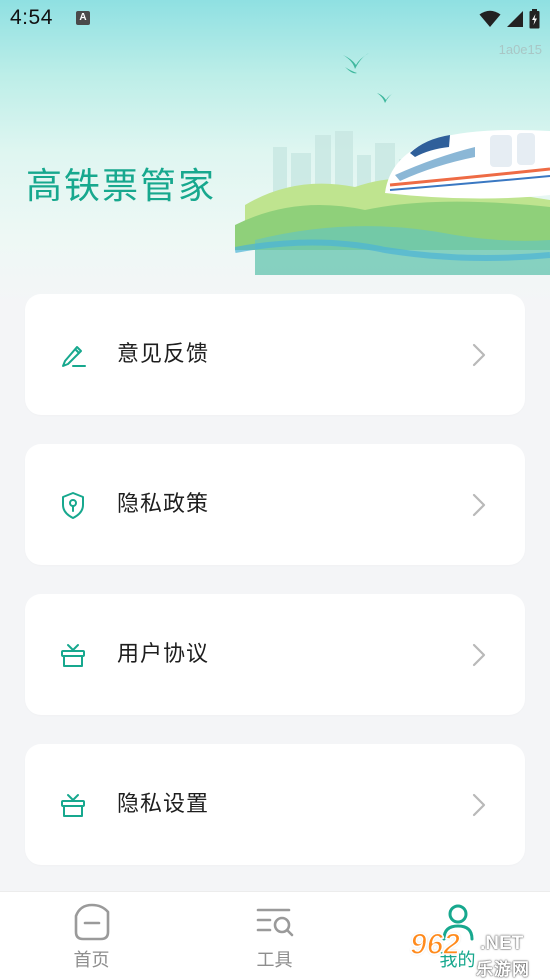 This screenshot has width=550, height=980. What do you see at coordinates (163, 654) in the screenshot?
I see `menu-item-label: 用户协议` at bounding box center [163, 654].